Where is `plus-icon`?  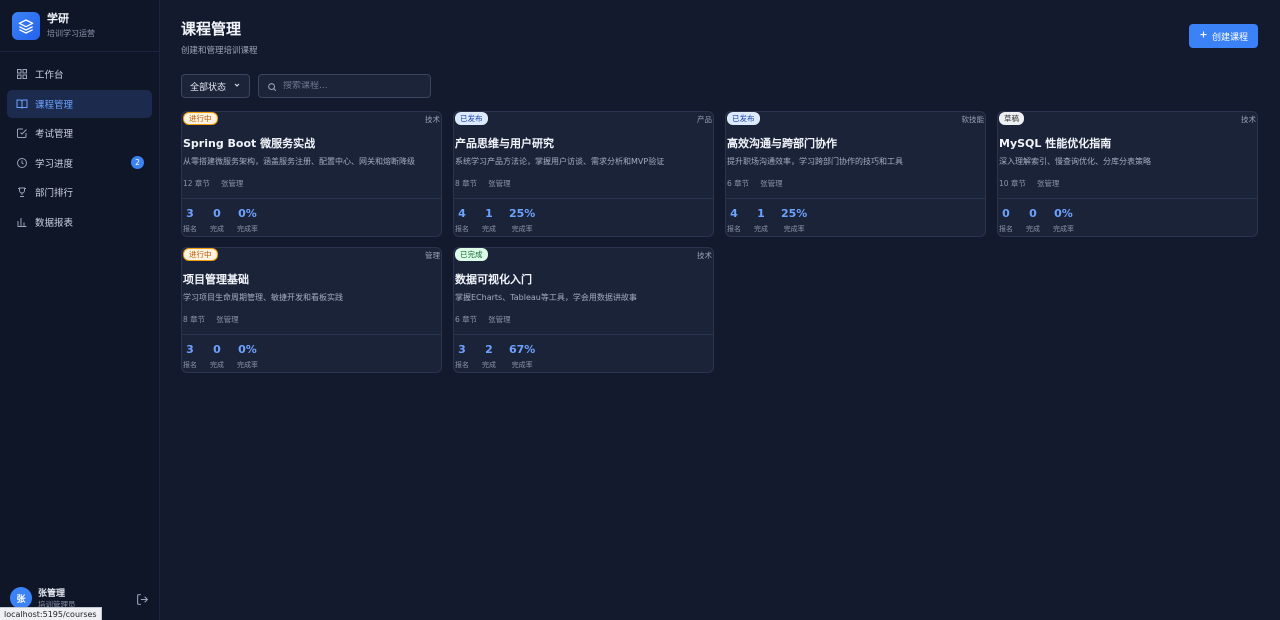 plus-icon is located at coordinates (1203, 36).